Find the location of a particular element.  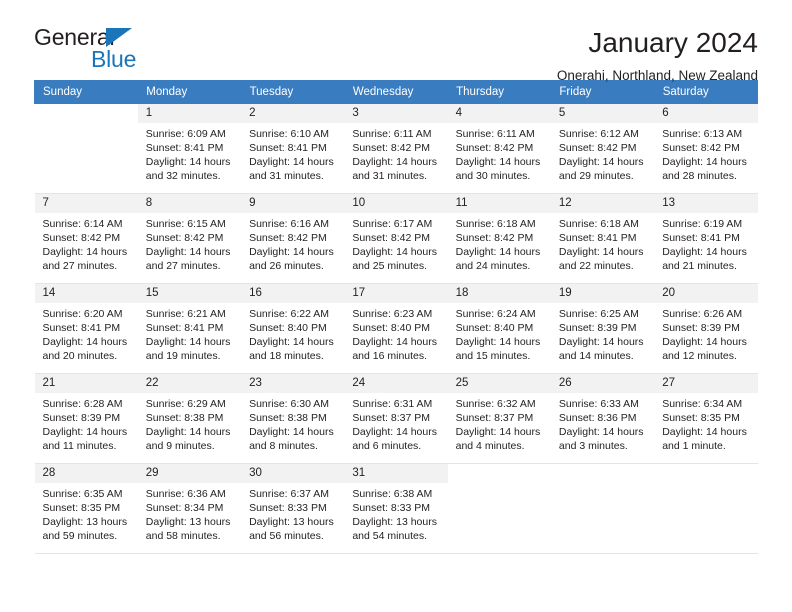

day-number: 20 is located at coordinates (706, 293).